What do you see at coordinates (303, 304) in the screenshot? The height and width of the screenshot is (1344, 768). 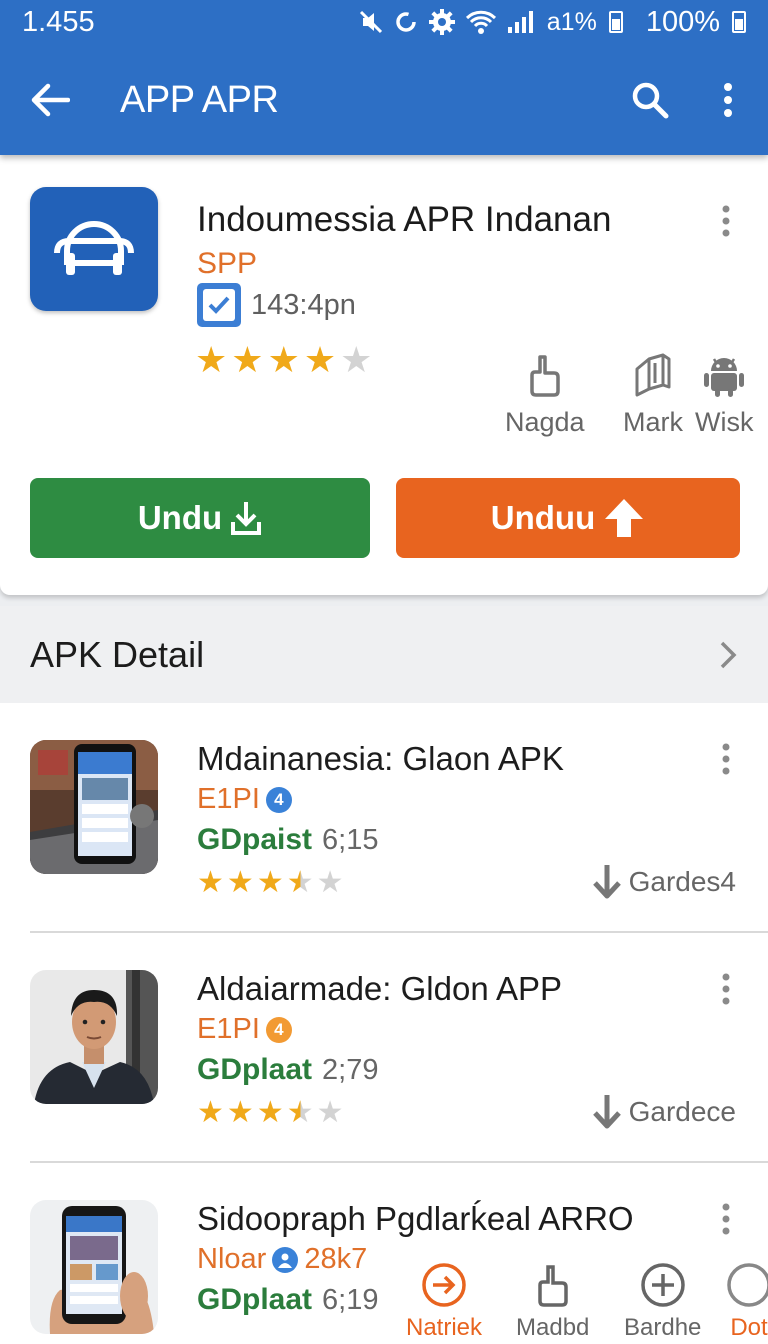 I see `app-meta-time: 143:4pn` at bounding box center [303, 304].